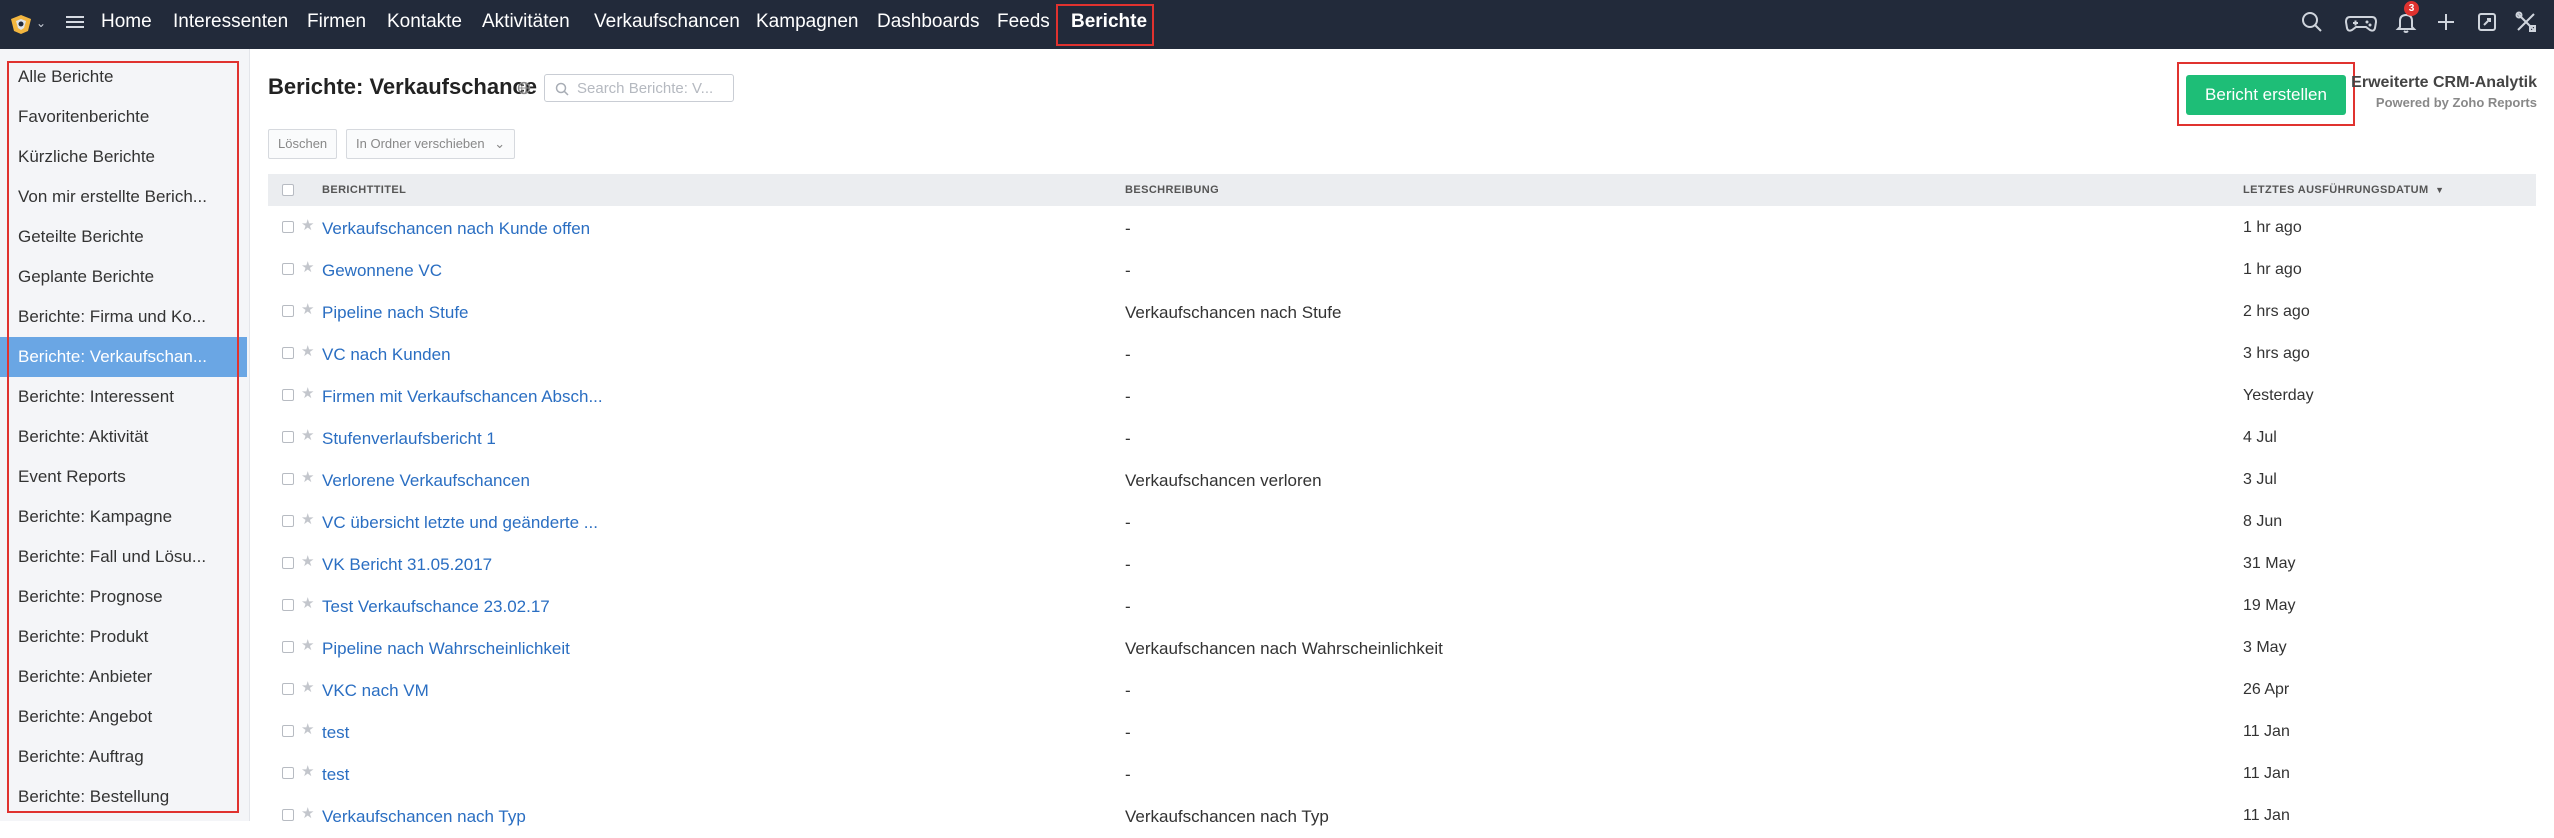  Describe the element at coordinates (1402, 439) in the screenshot. I see `table-row: ★ Stufenverlaufsbericht 1 - 4 Jul` at that location.